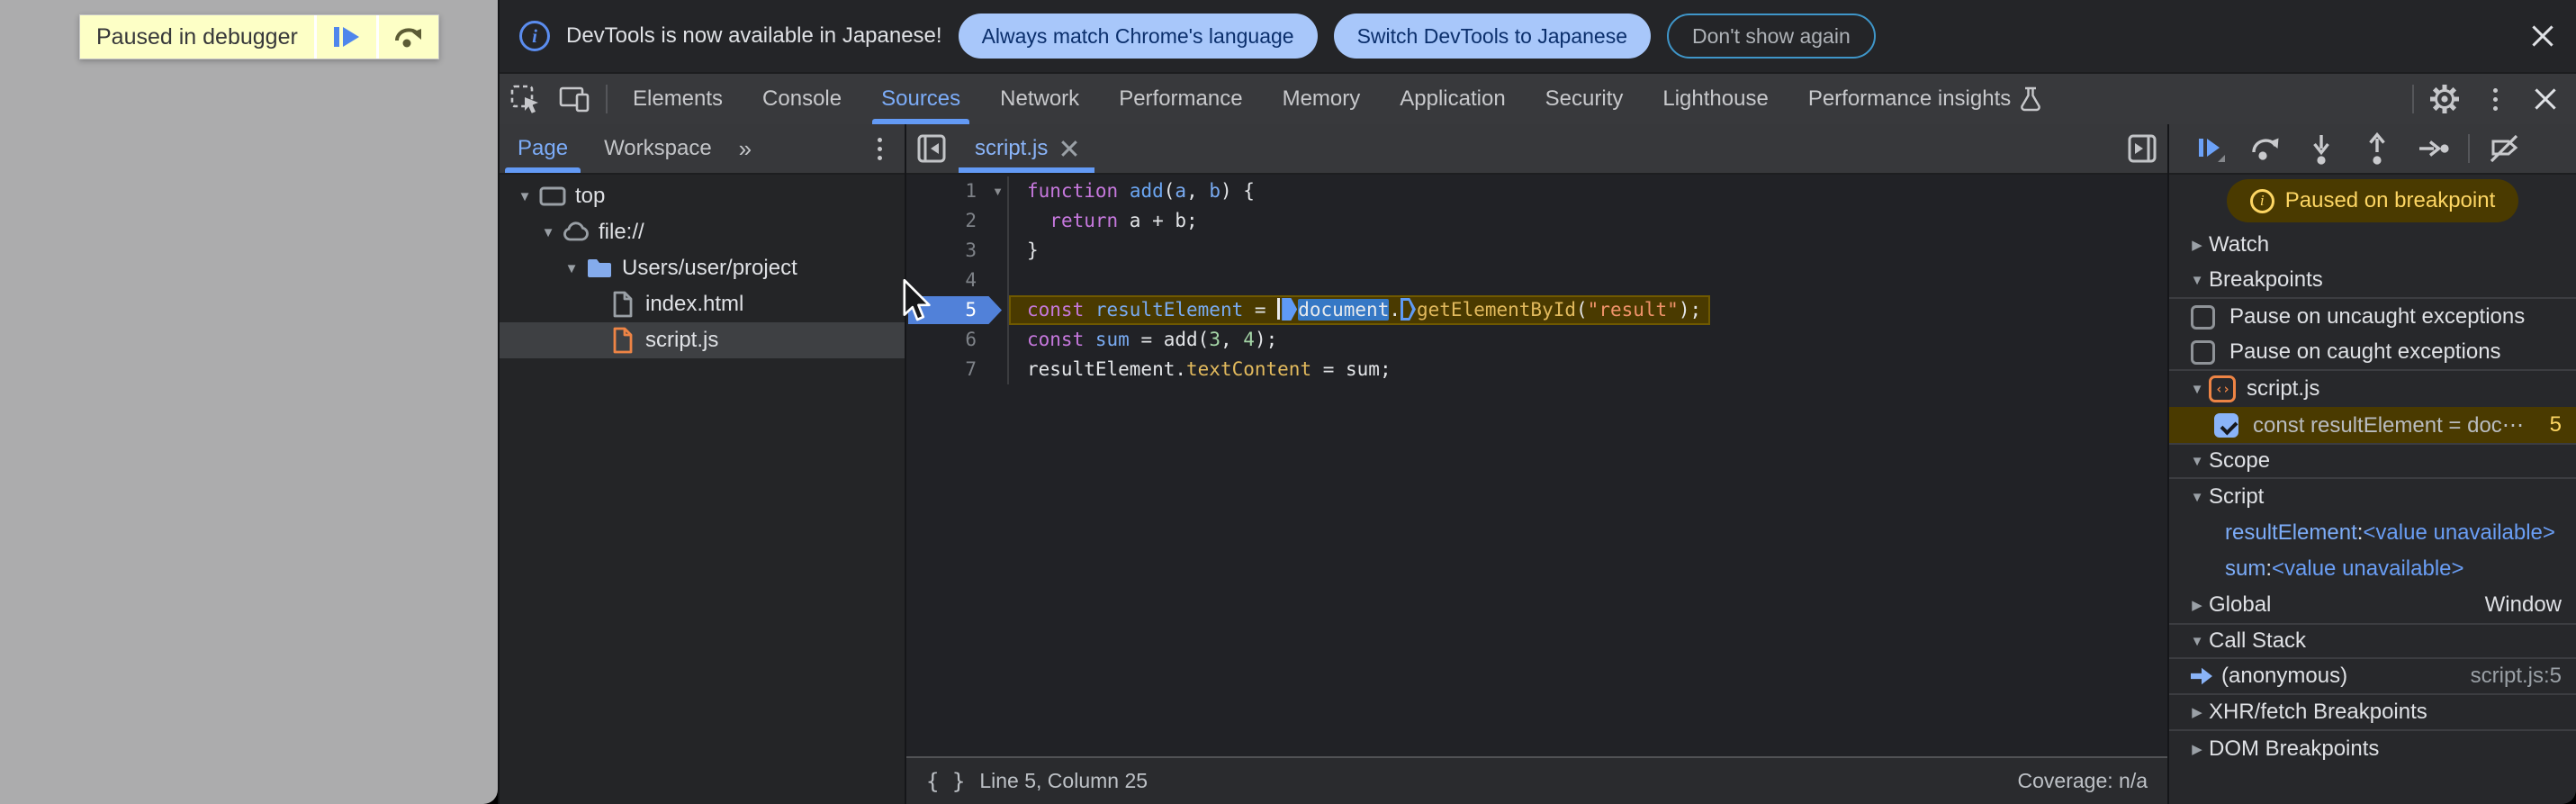 Image resolution: width=2576 pixels, height=804 pixels. I want to click on inspect-element-button, so click(525, 99).